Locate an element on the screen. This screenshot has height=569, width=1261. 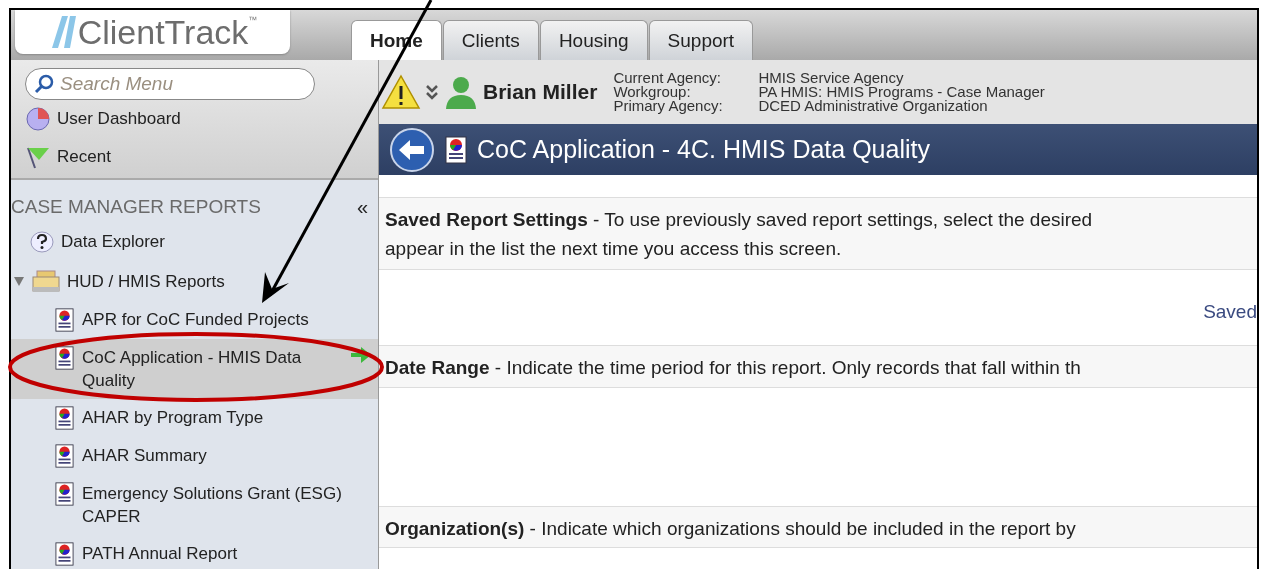
report-item: AHAR Summary is located at coordinates (194, 456).